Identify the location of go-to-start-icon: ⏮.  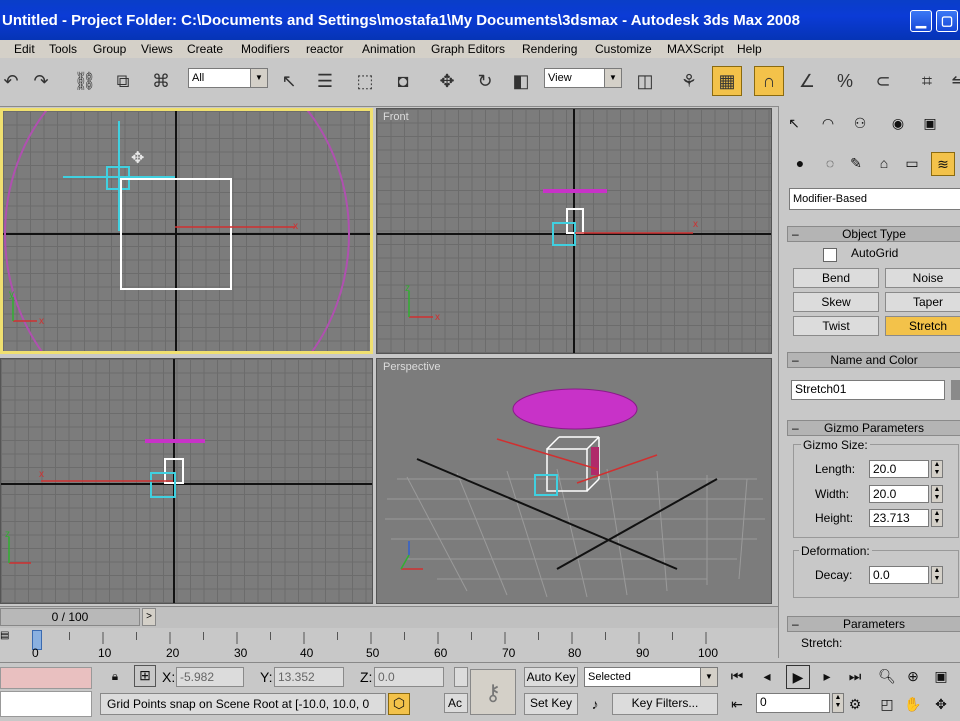
(737, 676).